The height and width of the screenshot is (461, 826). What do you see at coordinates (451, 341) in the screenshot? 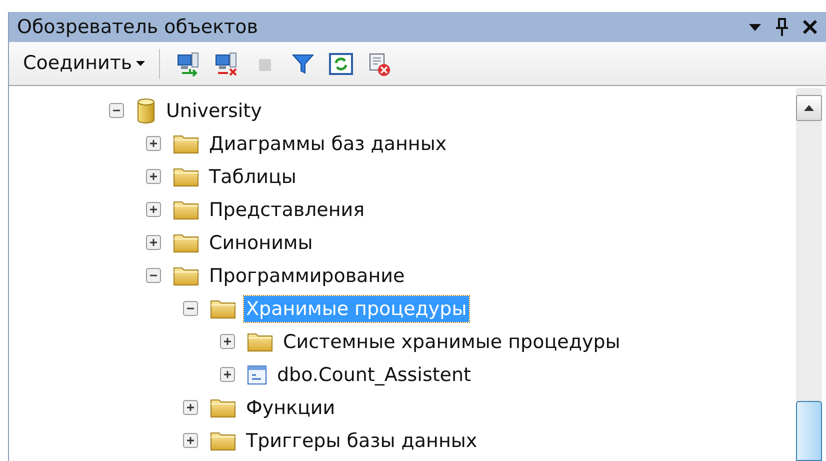
I see `tree-item: Системные хранимые процедуры` at bounding box center [451, 341].